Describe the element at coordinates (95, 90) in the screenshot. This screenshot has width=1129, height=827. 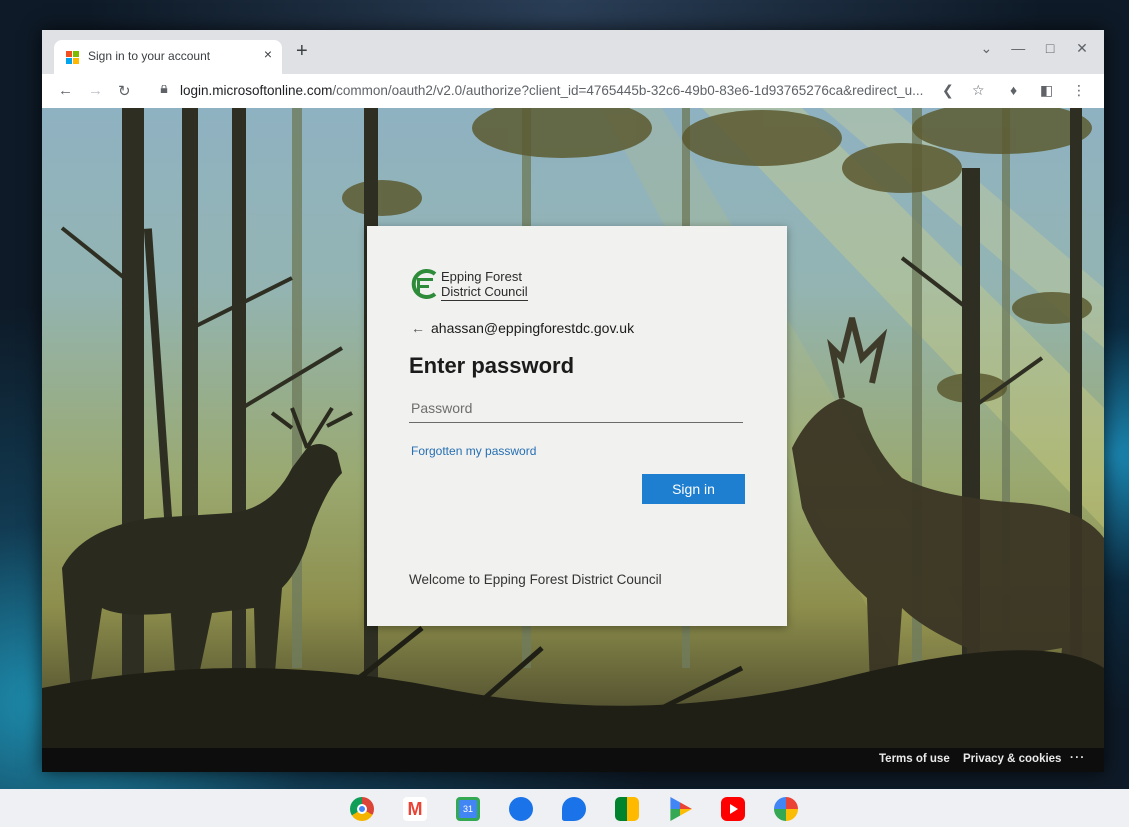
I see `forward-icon: →` at that location.